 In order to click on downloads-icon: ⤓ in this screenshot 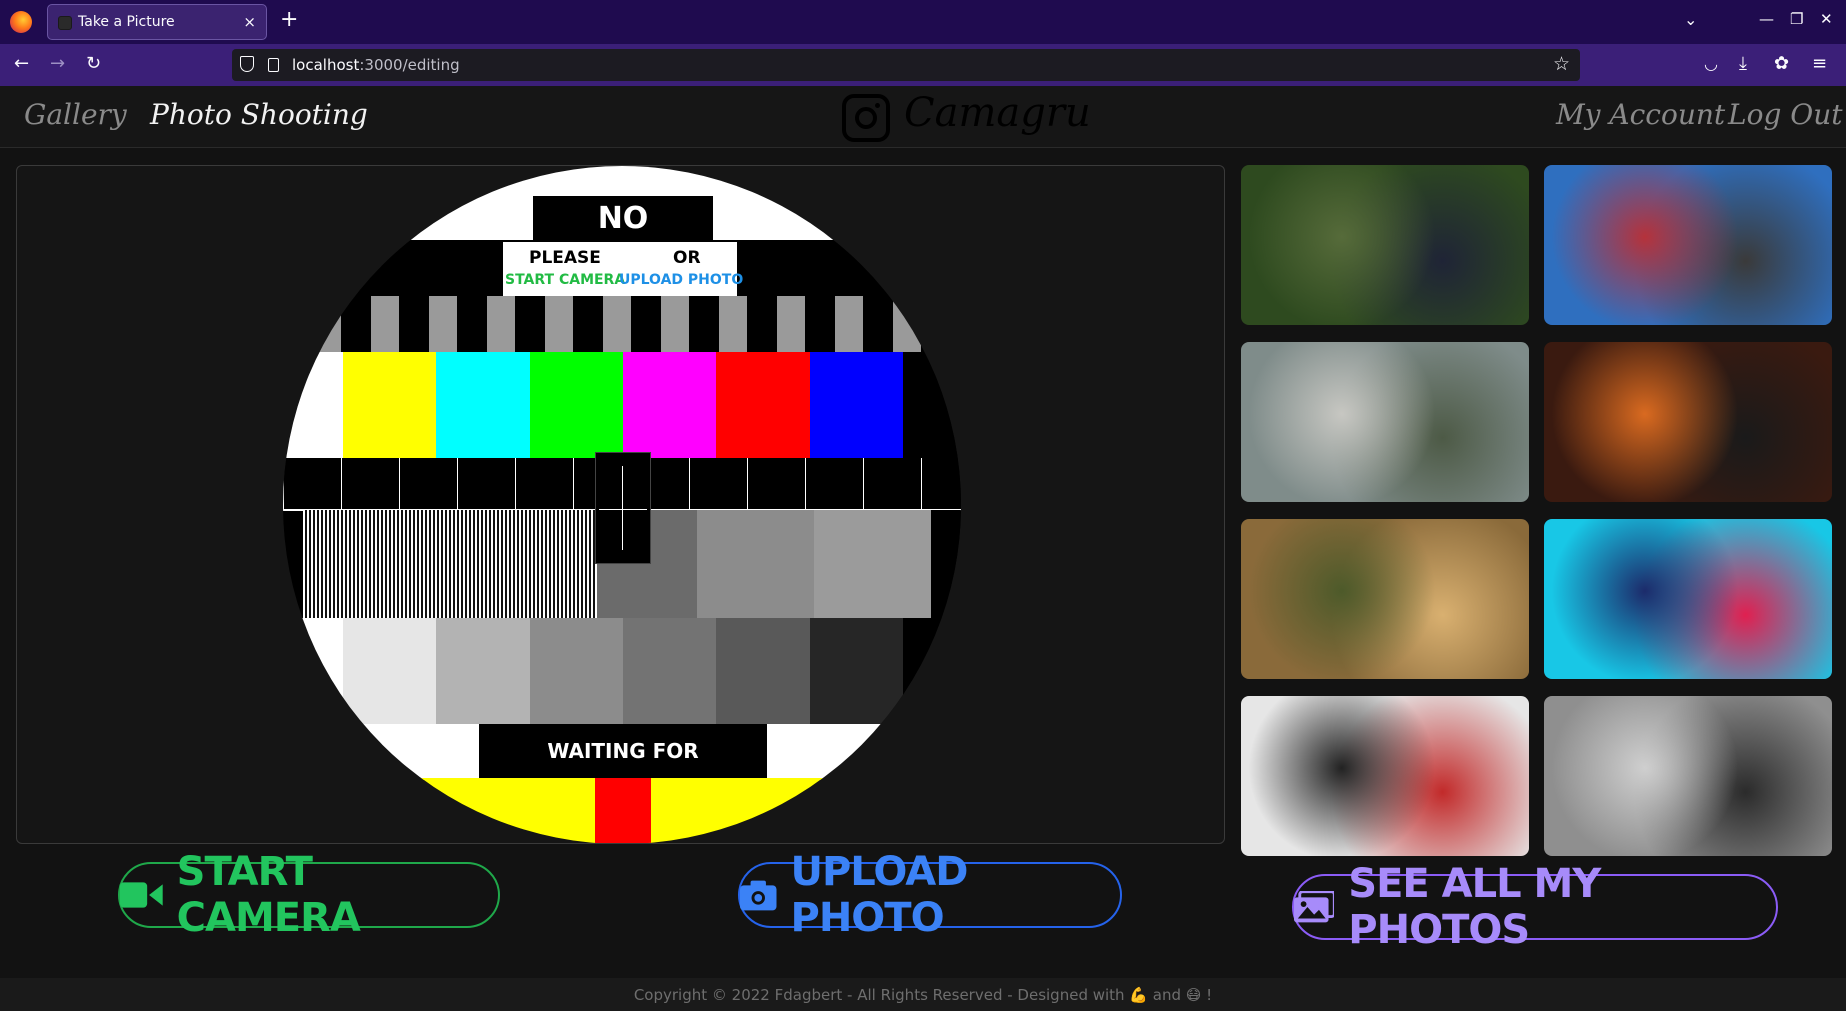, I will do `click(1743, 64)`.